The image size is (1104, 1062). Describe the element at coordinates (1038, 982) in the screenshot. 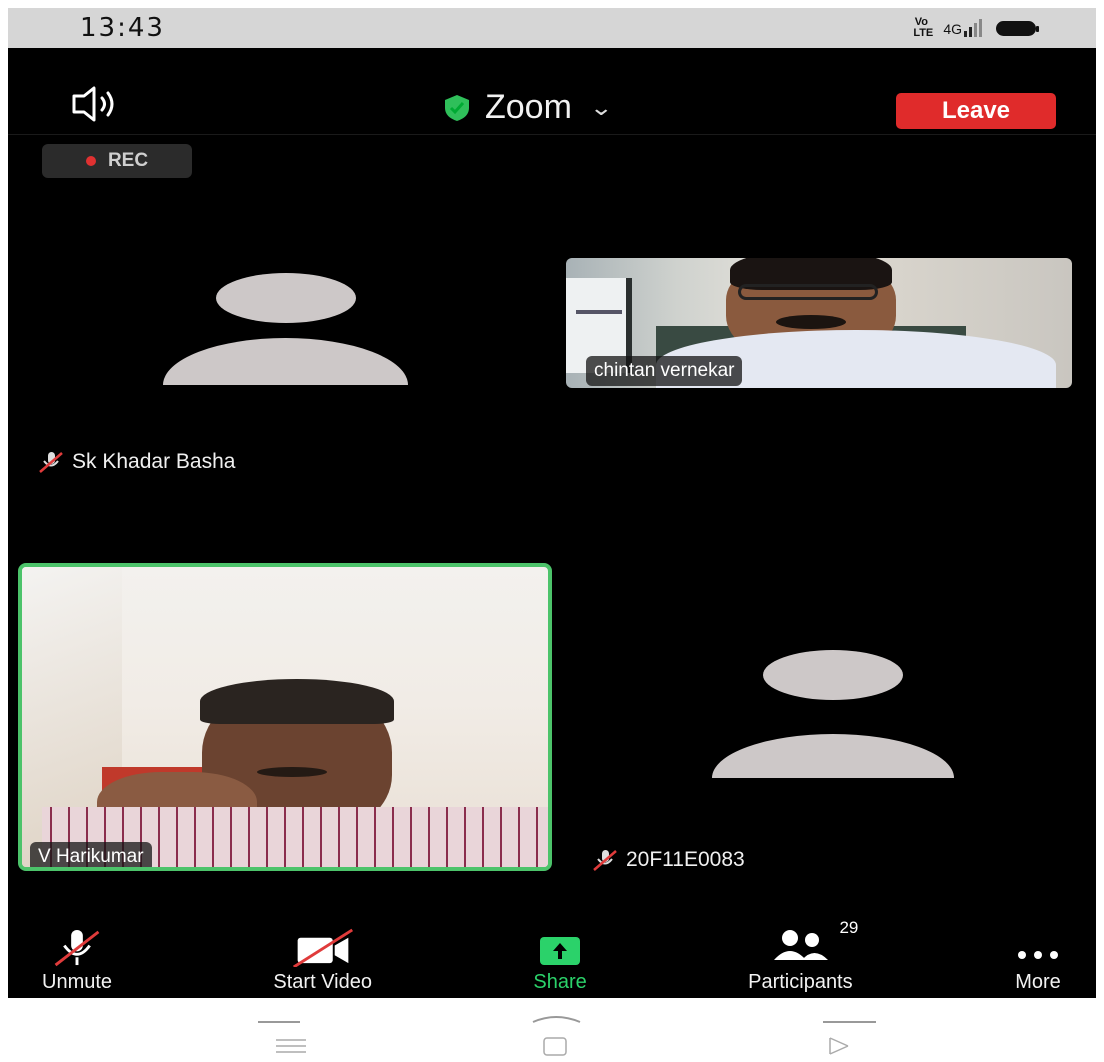

I see `more-label: More` at that location.